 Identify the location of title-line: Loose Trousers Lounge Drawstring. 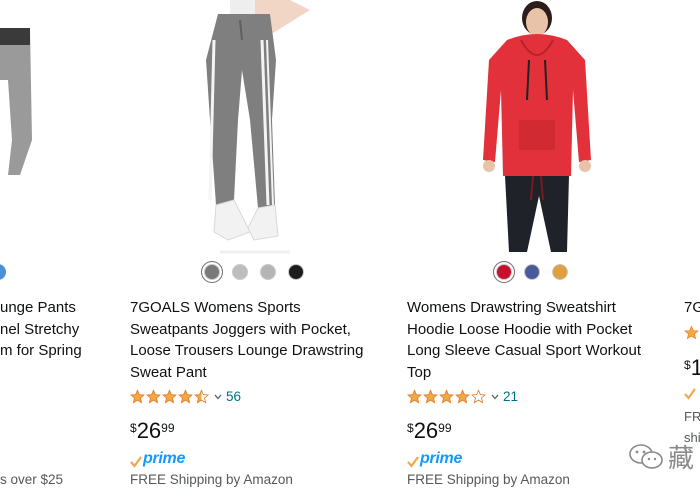
(260, 351).